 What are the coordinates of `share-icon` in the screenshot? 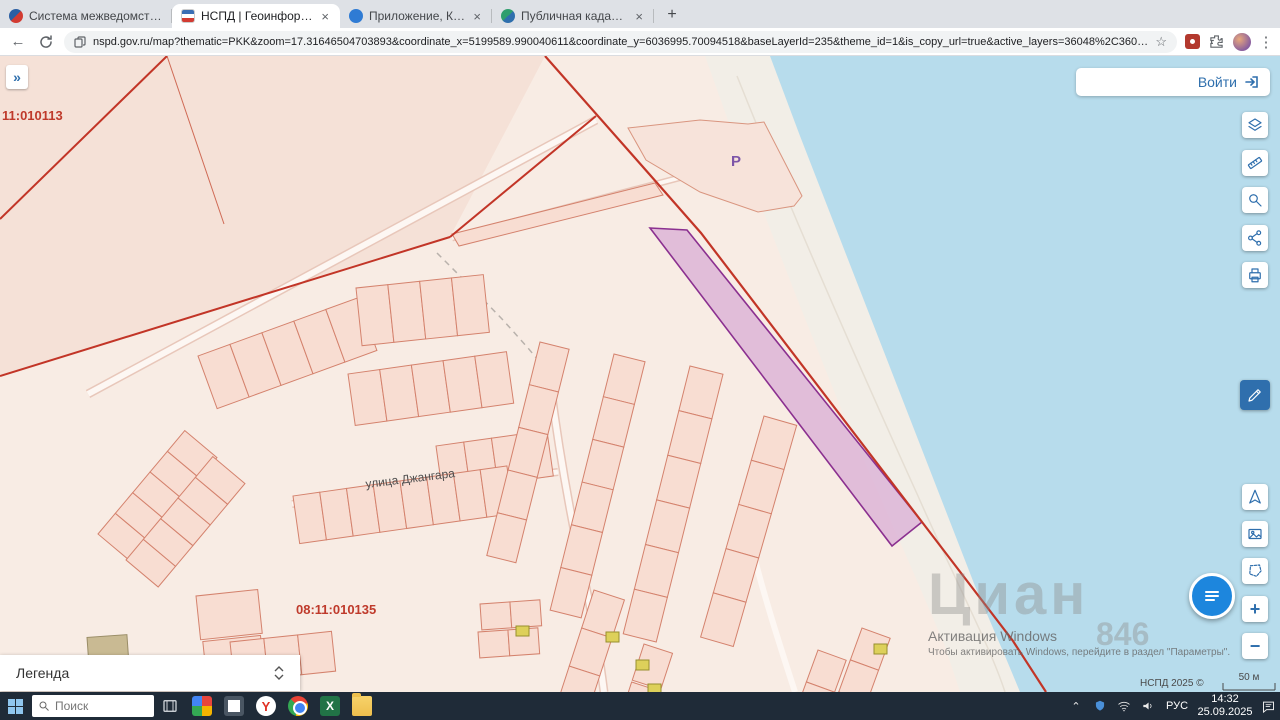 It's located at (1255, 238).